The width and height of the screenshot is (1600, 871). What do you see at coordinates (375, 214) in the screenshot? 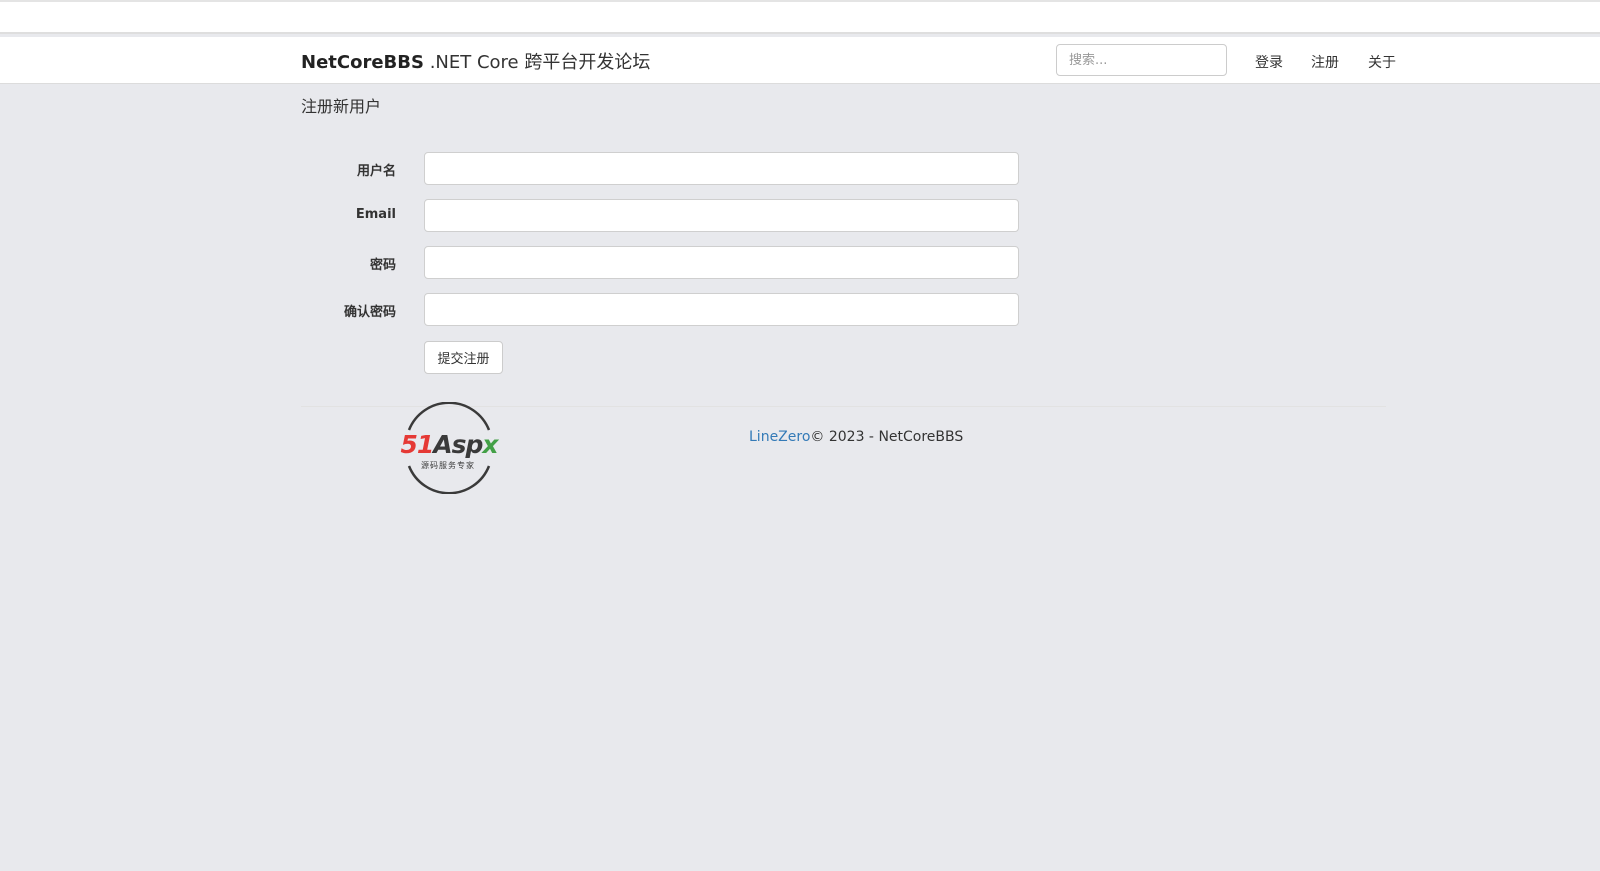
I see `email-label: Email` at bounding box center [375, 214].